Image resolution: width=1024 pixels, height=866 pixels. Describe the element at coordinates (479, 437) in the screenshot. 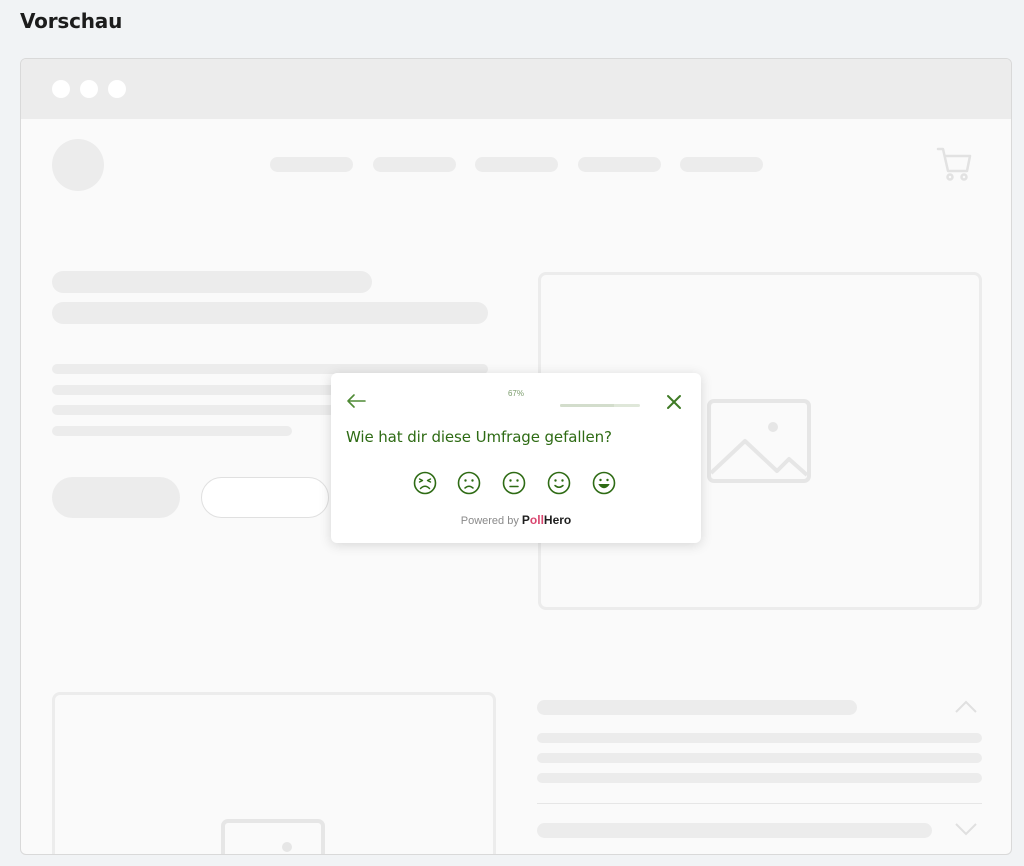

I see `survey-question: Wie hat dir diese Umfrage gefallen?` at that location.